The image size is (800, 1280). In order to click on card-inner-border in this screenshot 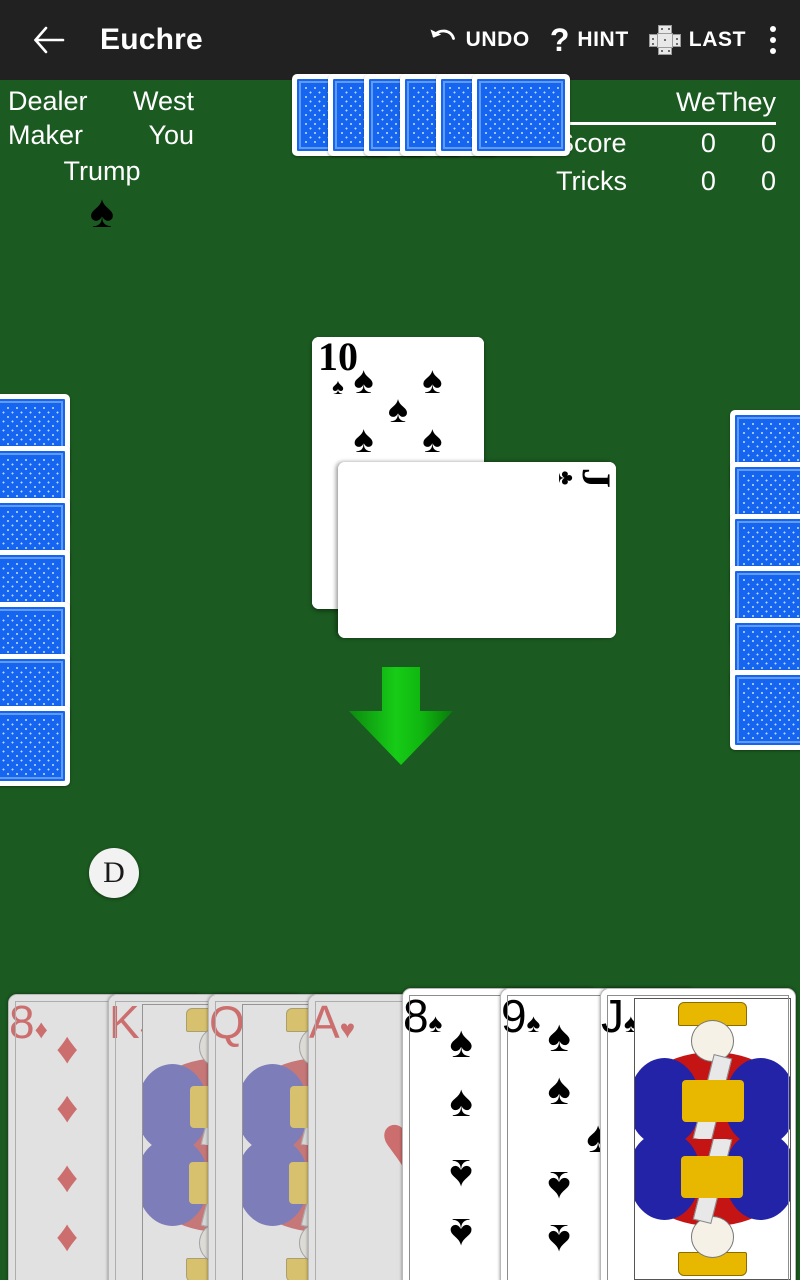, I will do `click(698, 1137)`.